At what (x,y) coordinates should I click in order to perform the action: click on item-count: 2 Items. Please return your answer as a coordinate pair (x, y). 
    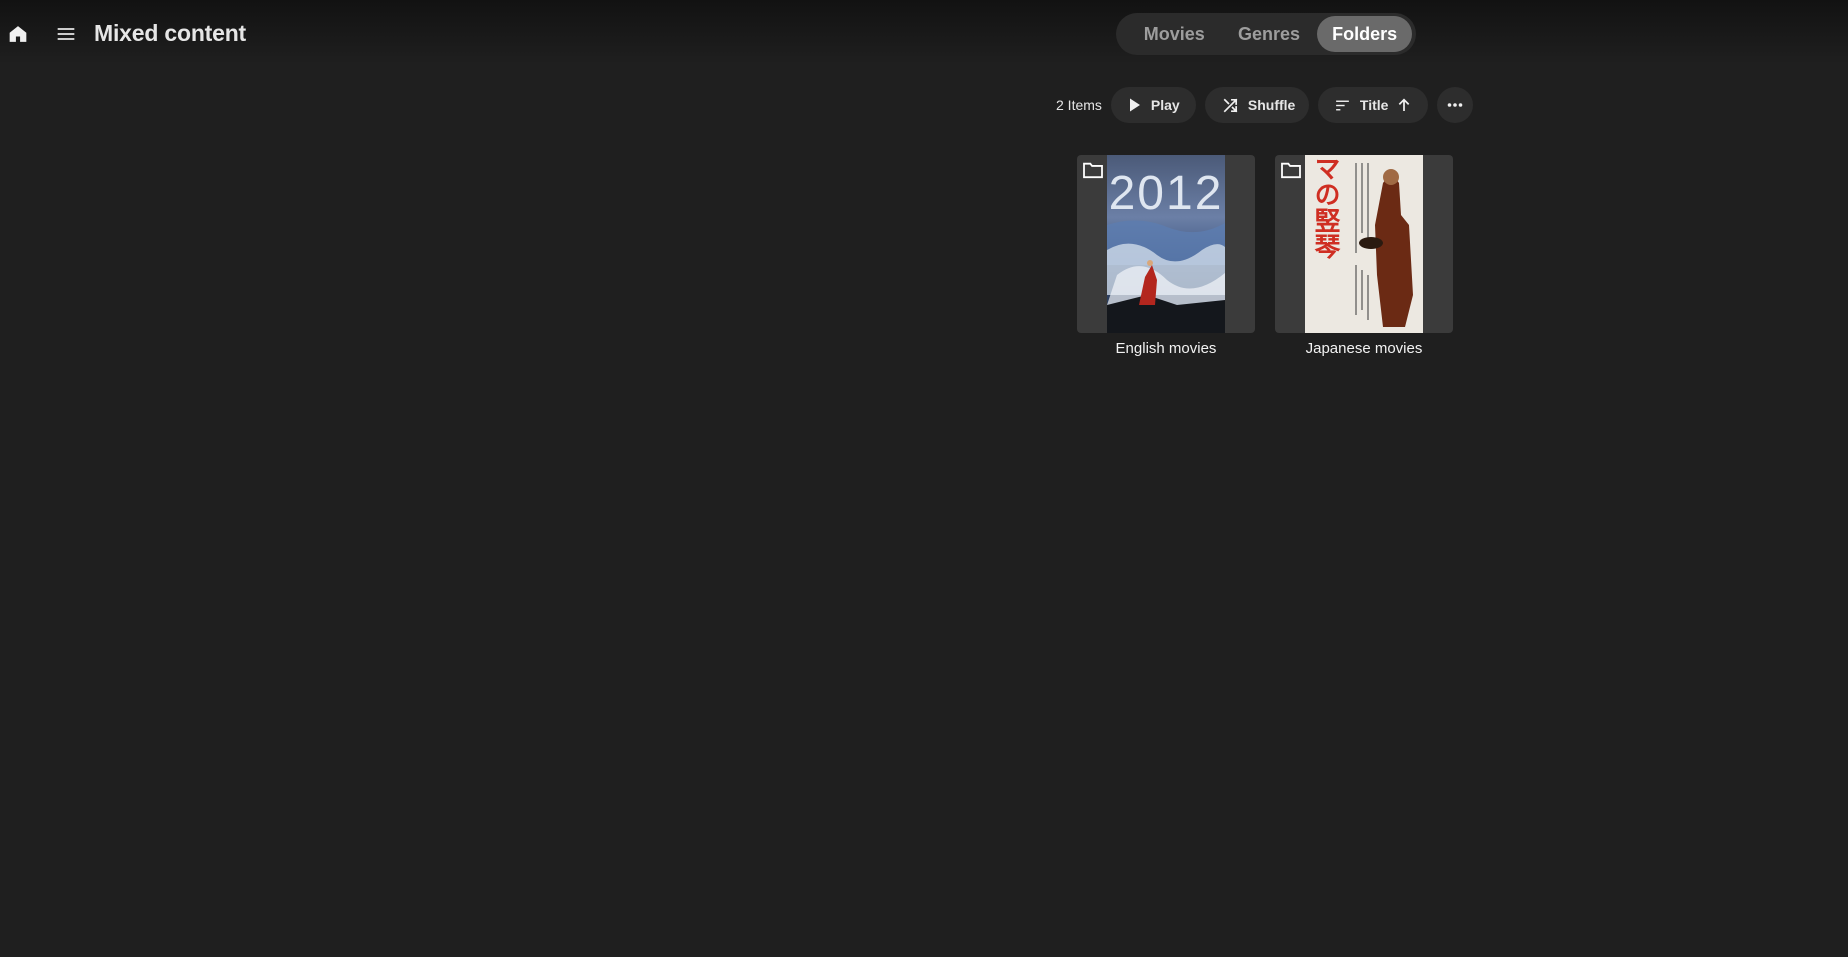
    Looking at the image, I should click on (1079, 105).